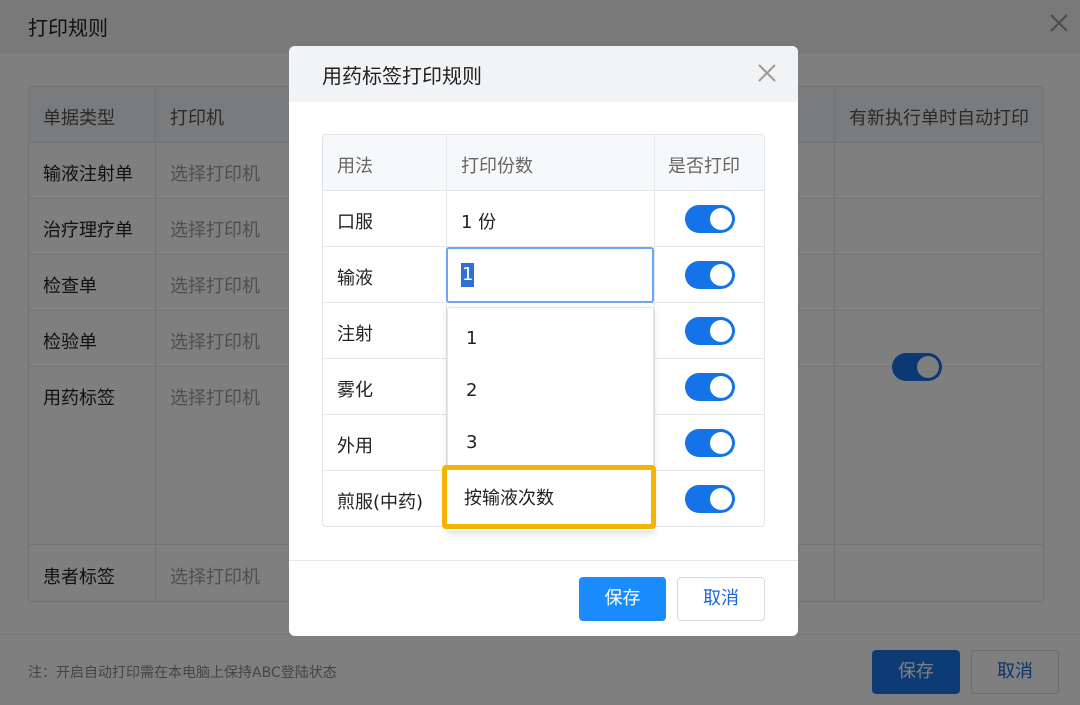  Describe the element at coordinates (468, 275) in the screenshot. I see `copies-input-value: 1` at that location.